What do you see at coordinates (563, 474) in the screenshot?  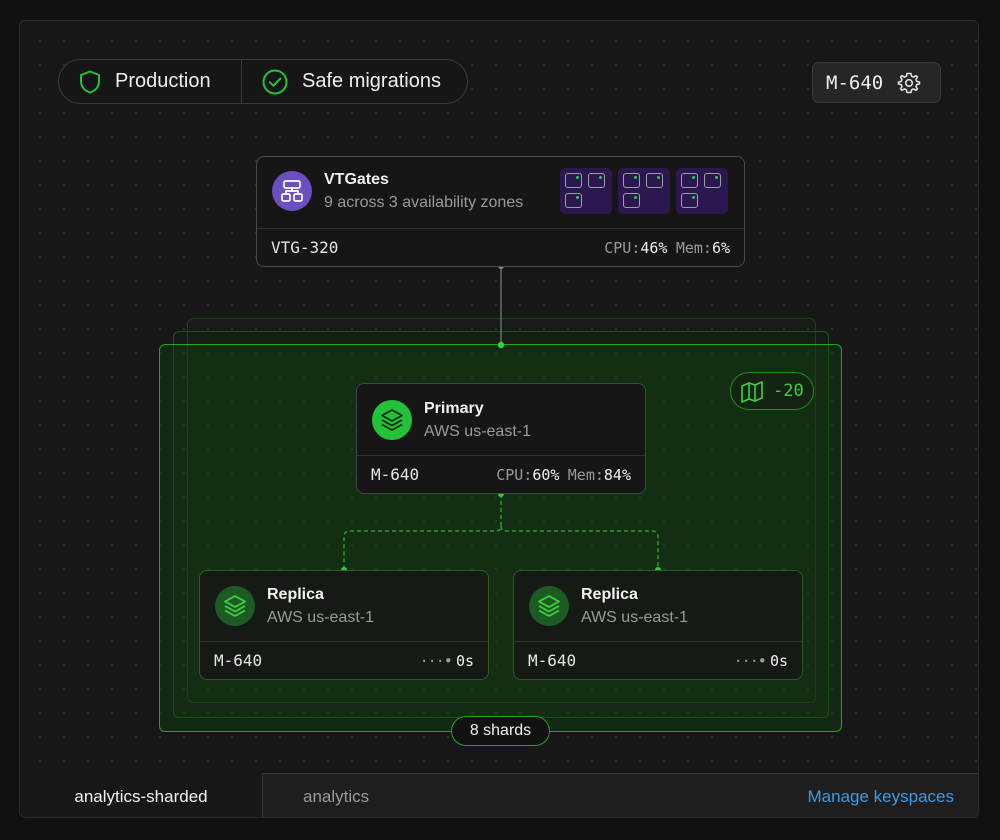 I see `primary-metrics: CPU:60% Mem:84%` at bounding box center [563, 474].